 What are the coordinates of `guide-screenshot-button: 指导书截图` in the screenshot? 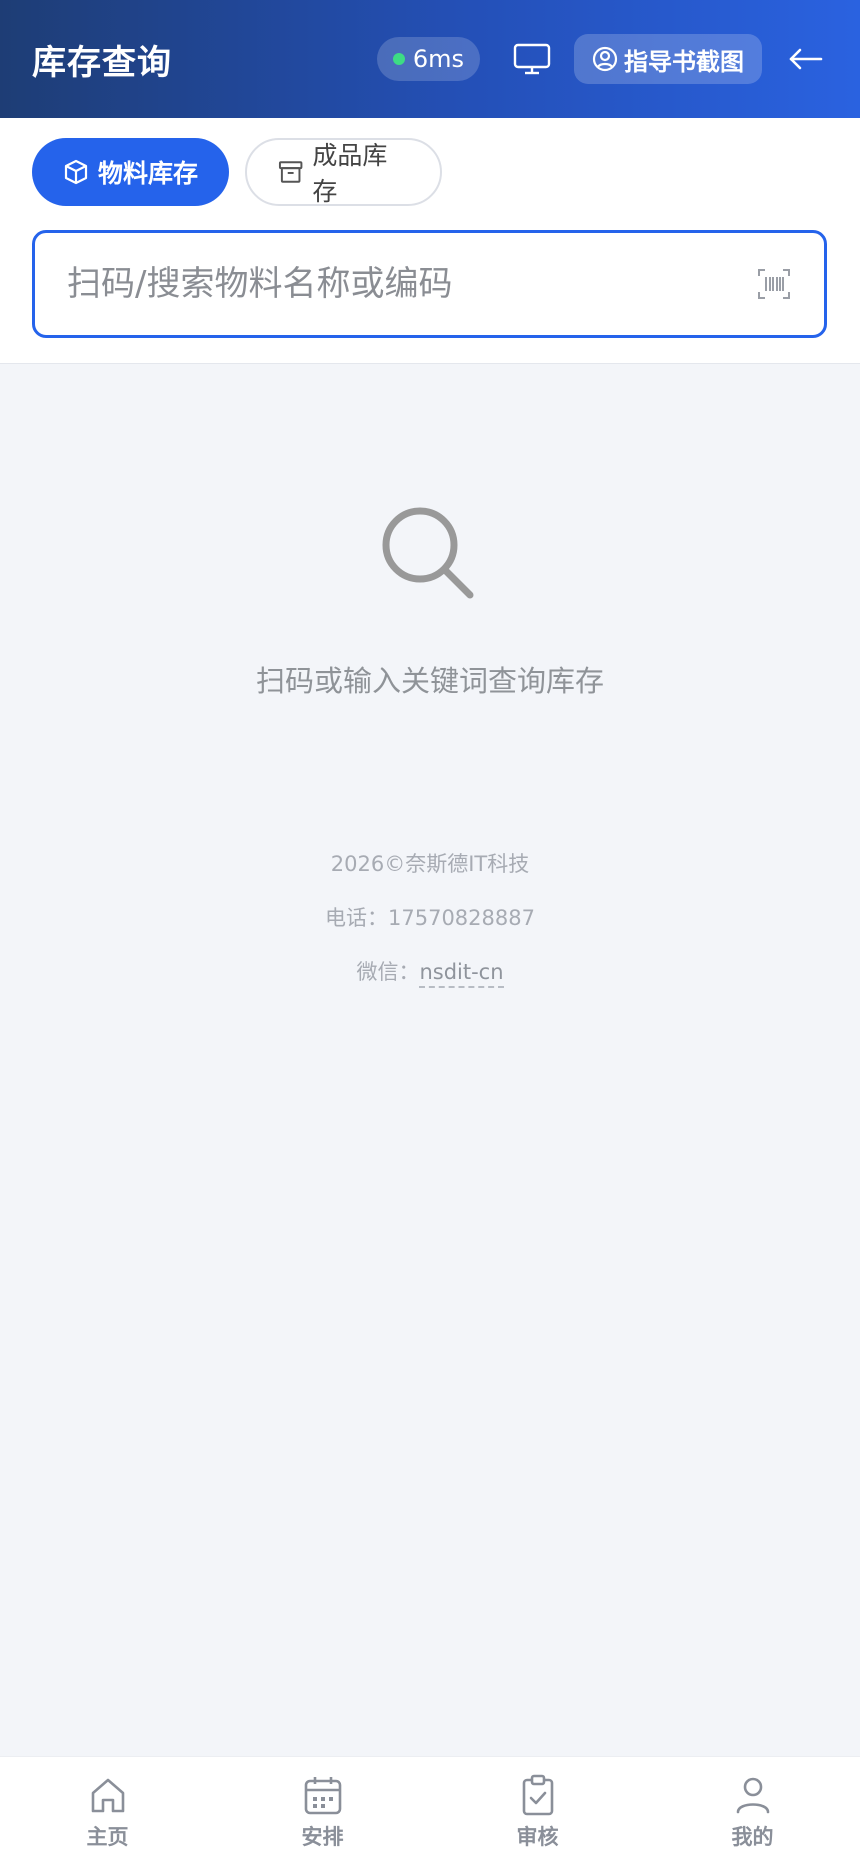 It's located at (668, 59).